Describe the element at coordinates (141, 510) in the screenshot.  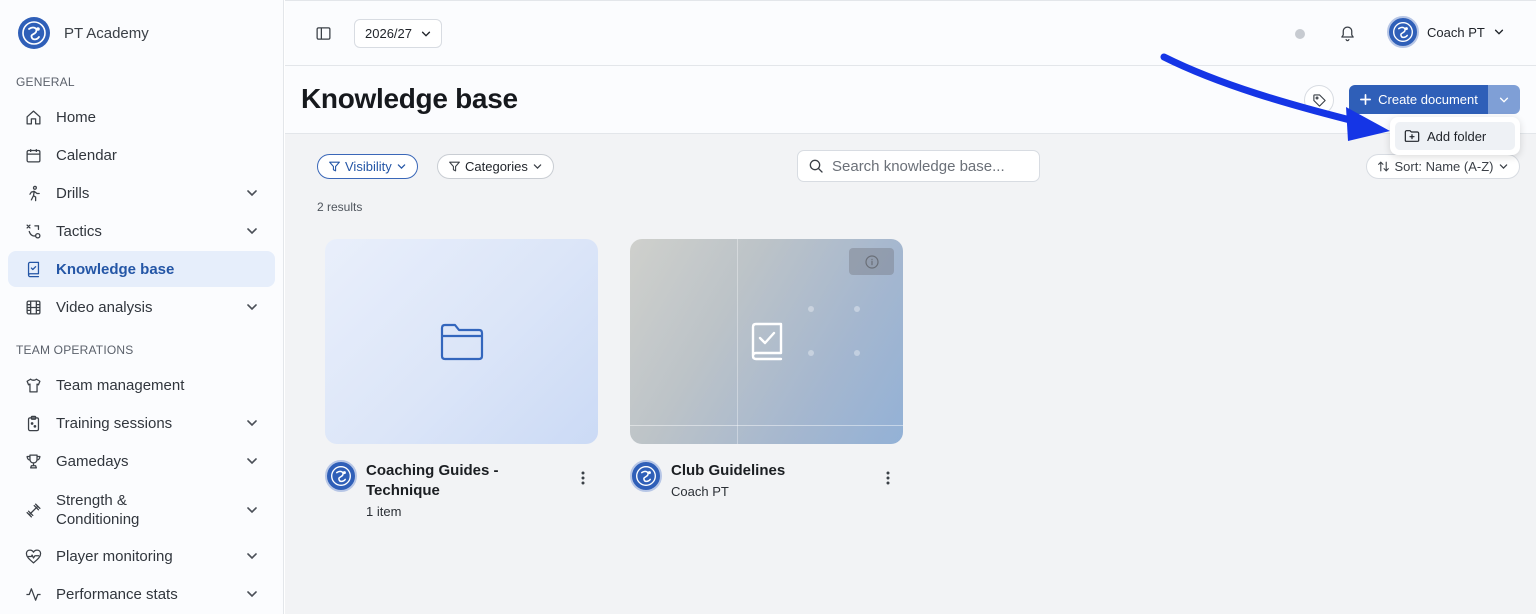
I see `sidebar-item-strength-conditioning: Strength & Conditioning` at that location.